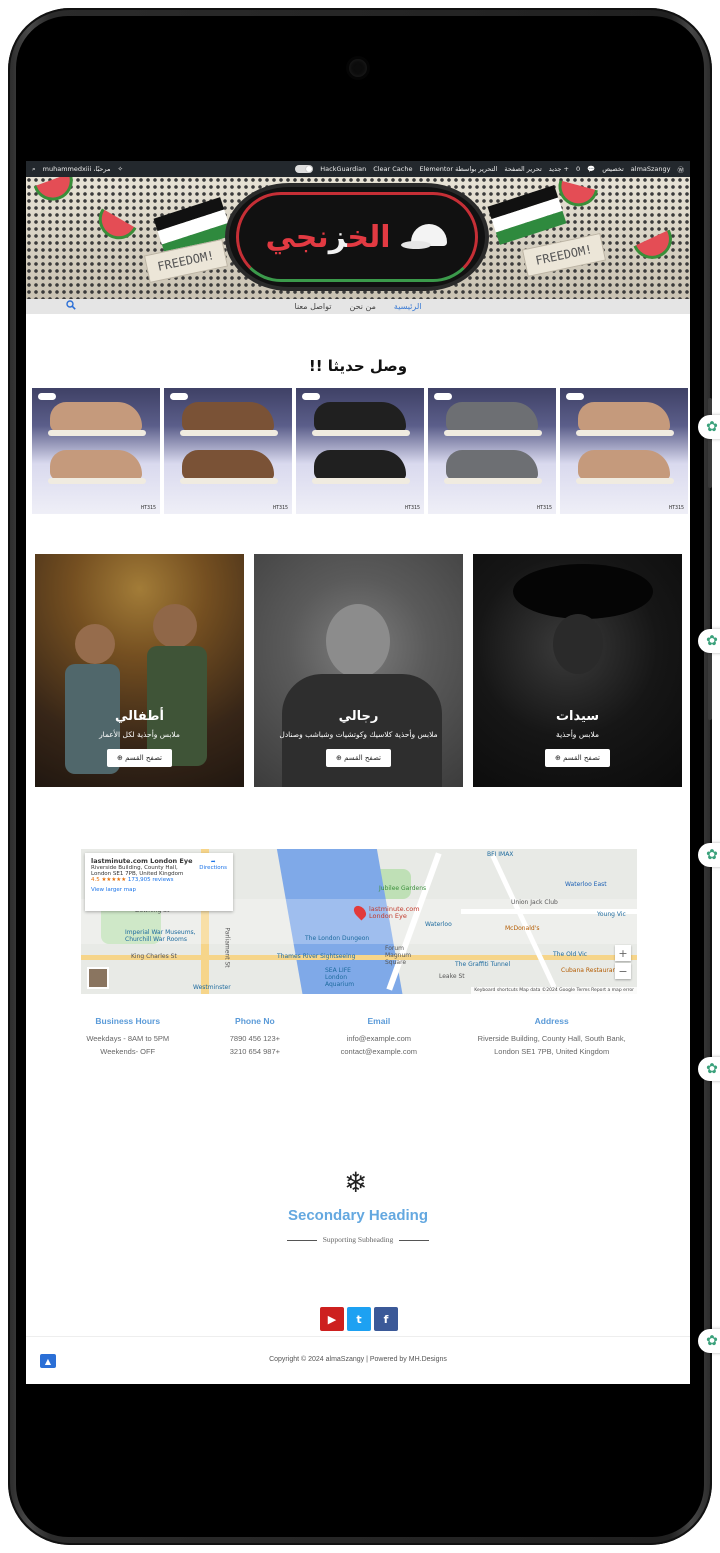 The width and height of the screenshot is (720, 1553). What do you see at coordinates (681, 169) in the screenshot?
I see `wordpress-icon: Ⓦ` at bounding box center [681, 169].